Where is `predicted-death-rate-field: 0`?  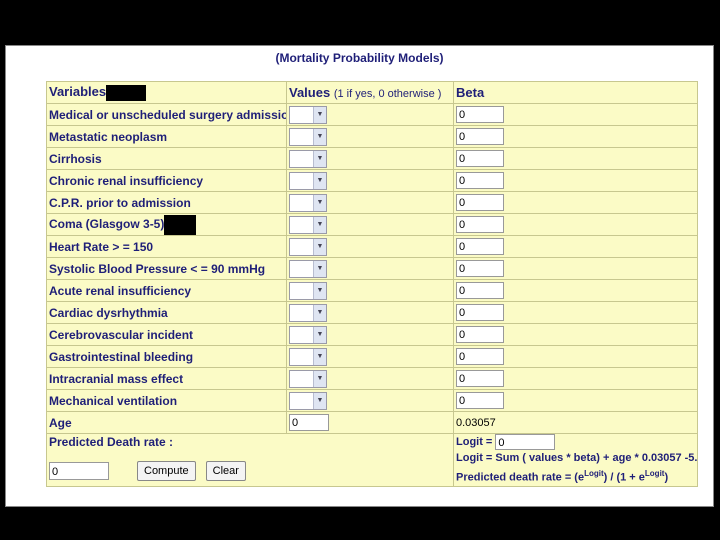 predicted-death-rate-field: 0 is located at coordinates (79, 471).